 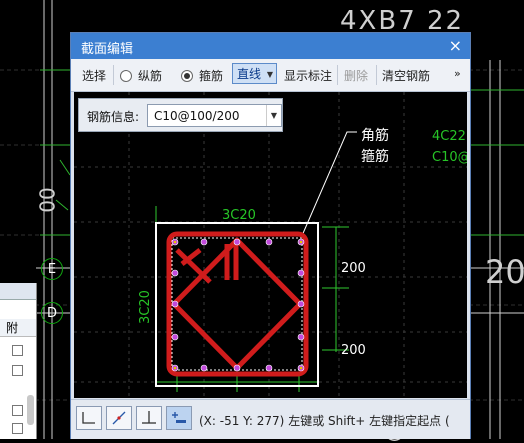 What do you see at coordinates (375, 135) in the screenshot?
I see `corner-bar-label: 角筋` at bounding box center [375, 135].